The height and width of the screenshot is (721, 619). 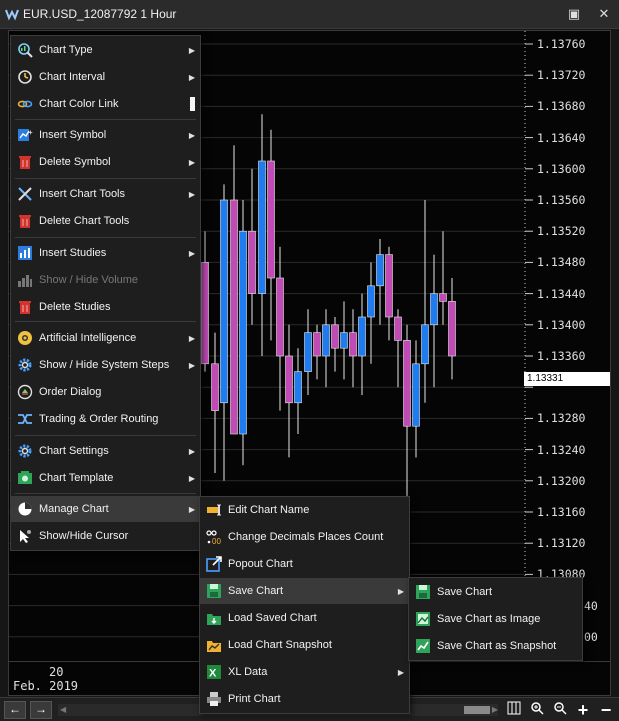 What do you see at coordinates (561, 231) in the screenshot?
I see `price-tick-label: 1.13520` at bounding box center [561, 231].